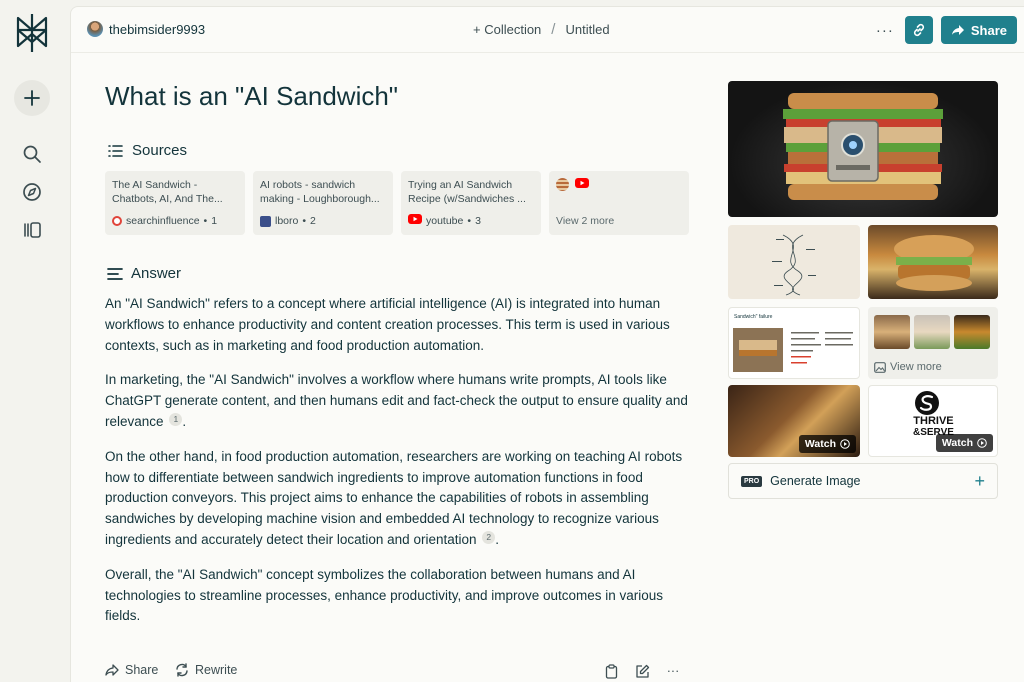 The height and width of the screenshot is (682, 1024). I want to click on rewrite-icon, so click(182, 670).